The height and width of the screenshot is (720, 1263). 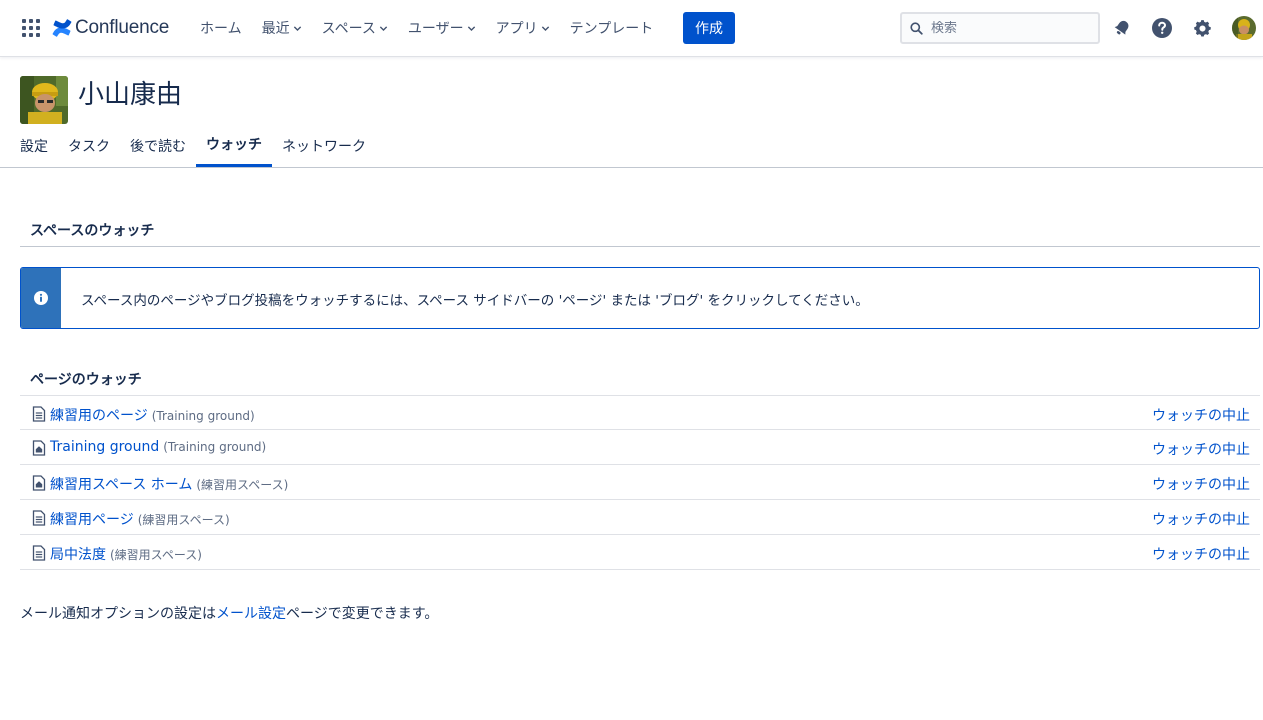 What do you see at coordinates (640, 233) in the screenshot?
I see `space-watch-heading: スペースのウォッチ` at bounding box center [640, 233].